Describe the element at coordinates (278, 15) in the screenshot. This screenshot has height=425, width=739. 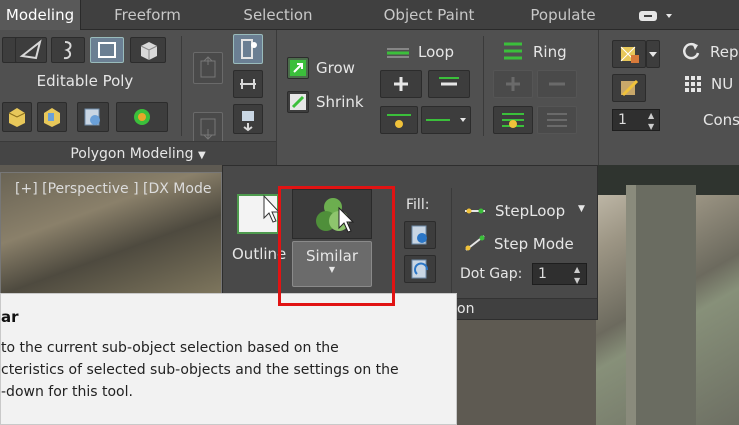
I see `tab-selection: Selection` at that location.